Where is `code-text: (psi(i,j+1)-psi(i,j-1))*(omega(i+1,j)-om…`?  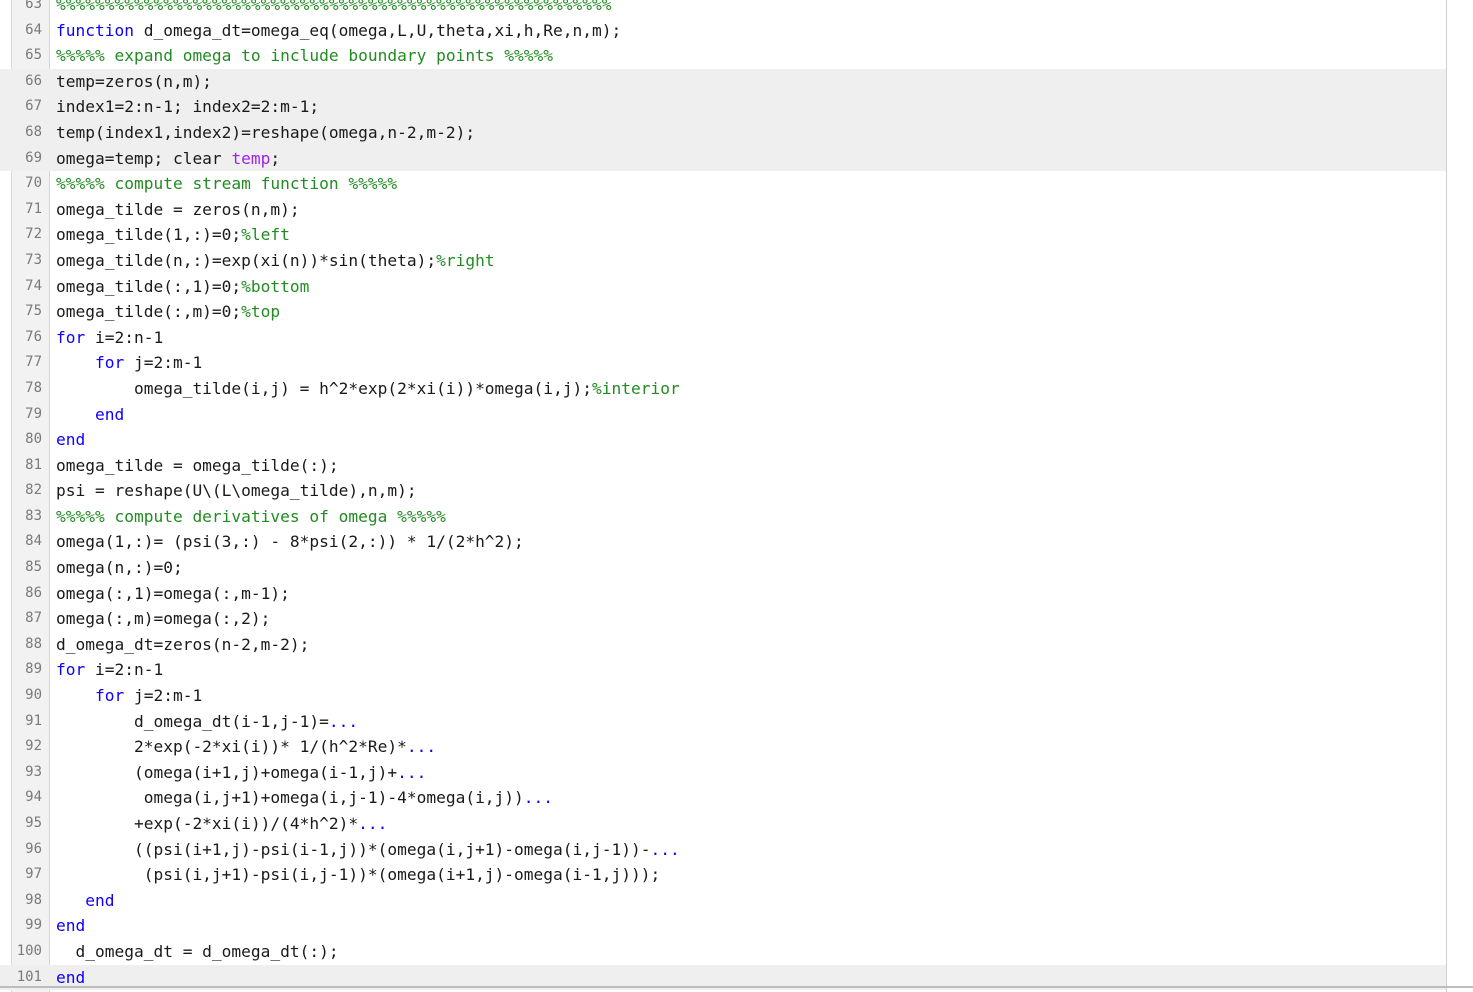
code-text: (psi(i,j+1)-psi(i,j-1))*(omega(i+1,j)-om… is located at coordinates (358, 875).